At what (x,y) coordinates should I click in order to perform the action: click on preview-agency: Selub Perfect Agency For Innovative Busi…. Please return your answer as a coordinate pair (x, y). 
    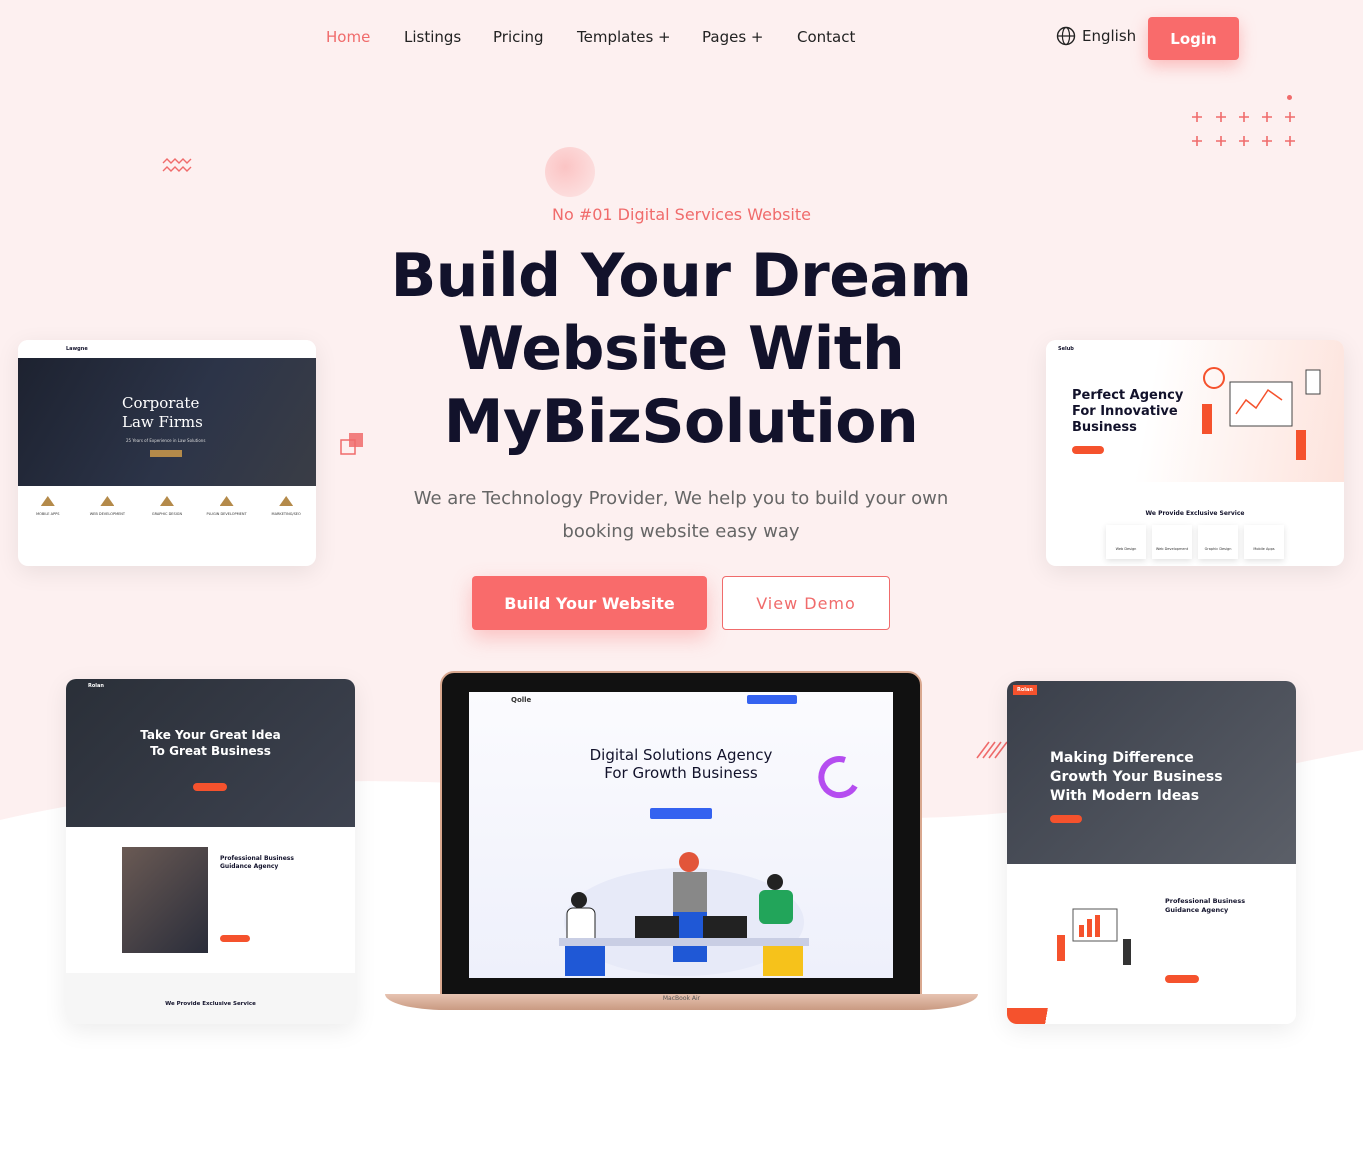
    Looking at the image, I should click on (1195, 453).